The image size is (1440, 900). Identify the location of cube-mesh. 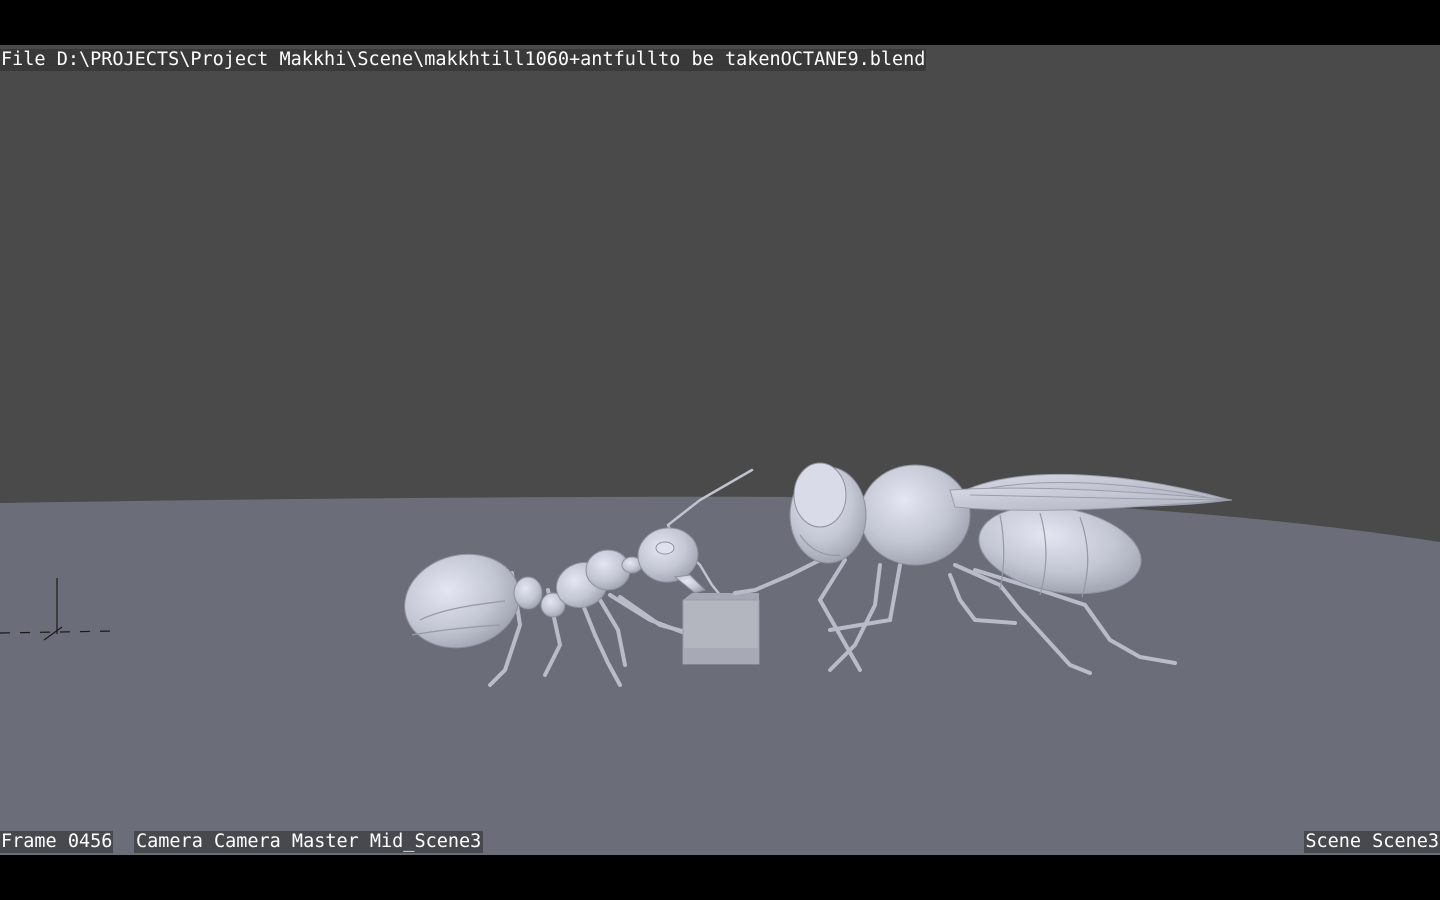
(721, 629).